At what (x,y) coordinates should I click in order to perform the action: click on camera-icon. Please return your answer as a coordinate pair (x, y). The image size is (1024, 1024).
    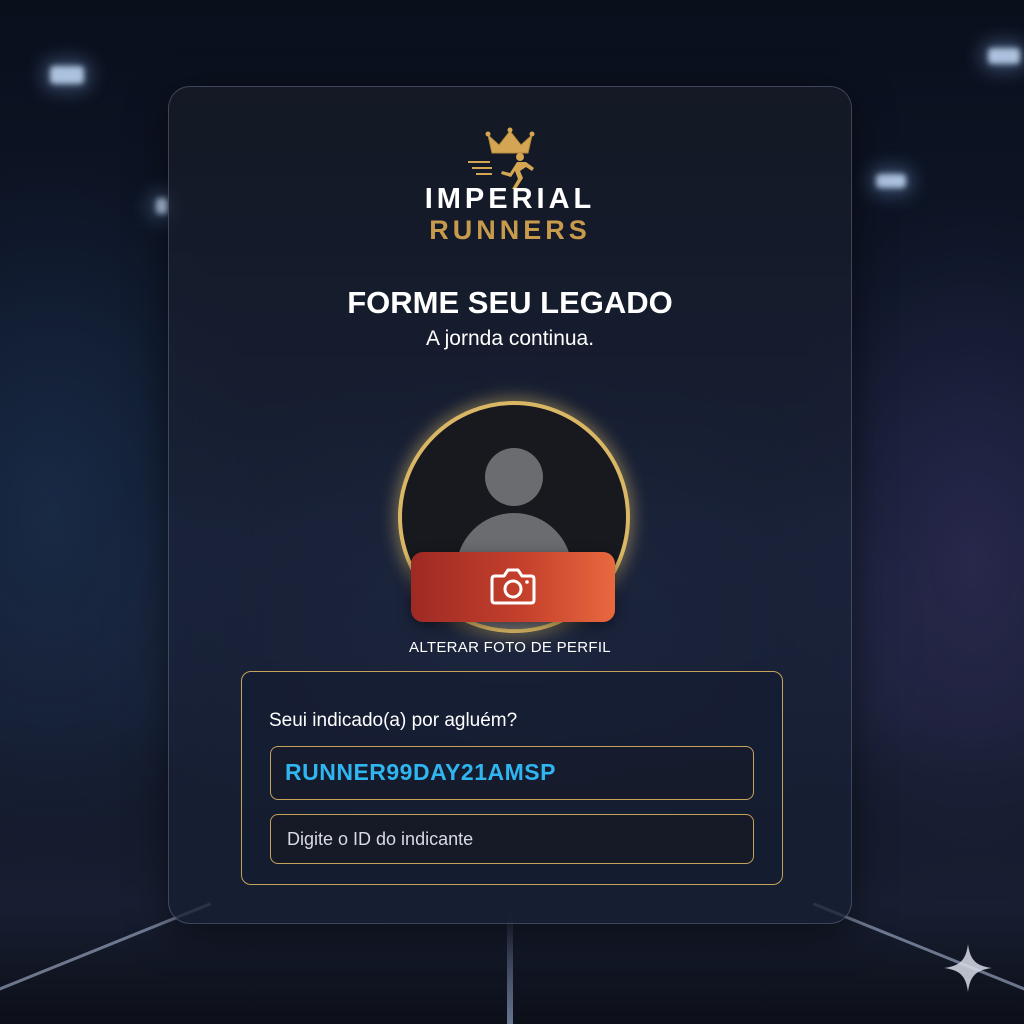
    Looking at the image, I should click on (513, 586).